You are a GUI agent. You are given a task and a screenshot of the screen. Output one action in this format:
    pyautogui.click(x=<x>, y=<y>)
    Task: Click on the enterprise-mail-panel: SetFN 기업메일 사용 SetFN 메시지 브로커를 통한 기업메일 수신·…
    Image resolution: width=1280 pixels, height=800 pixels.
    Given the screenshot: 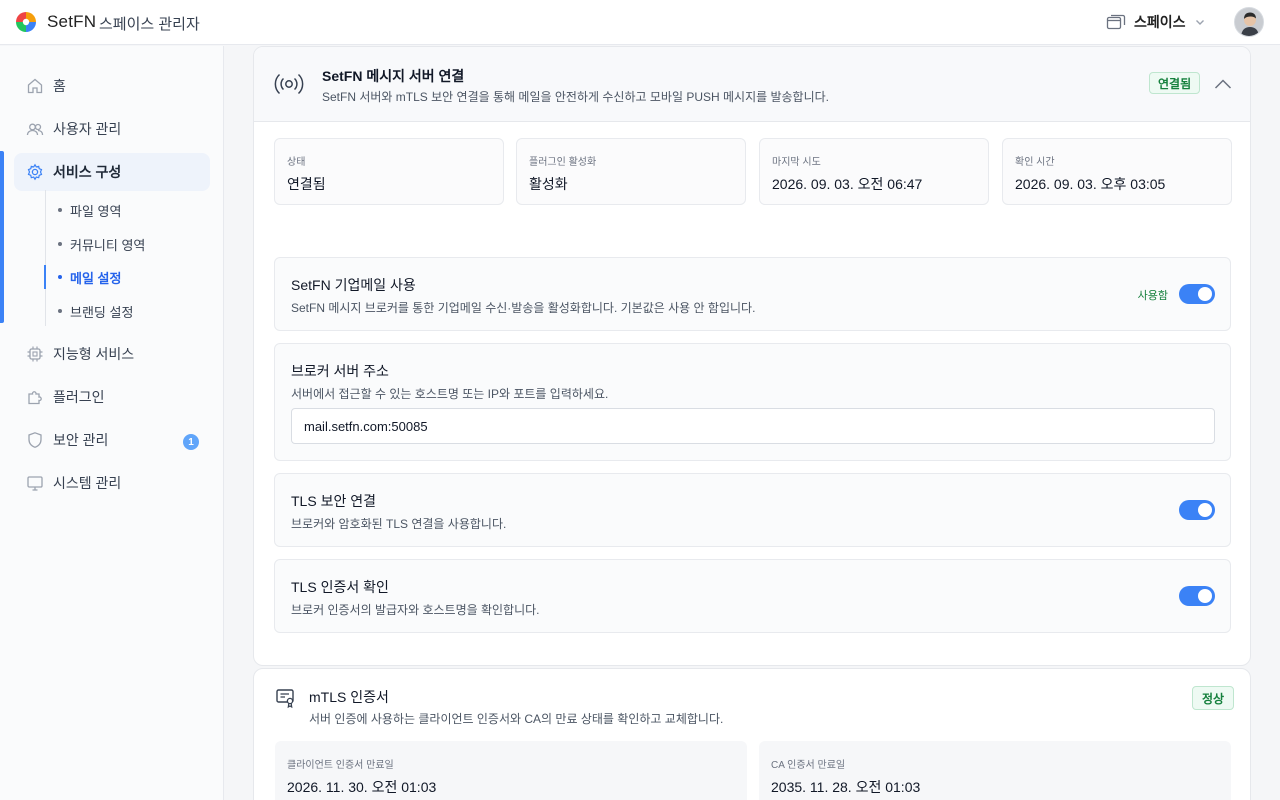 What is the action you would take?
    pyautogui.click(x=752, y=294)
    